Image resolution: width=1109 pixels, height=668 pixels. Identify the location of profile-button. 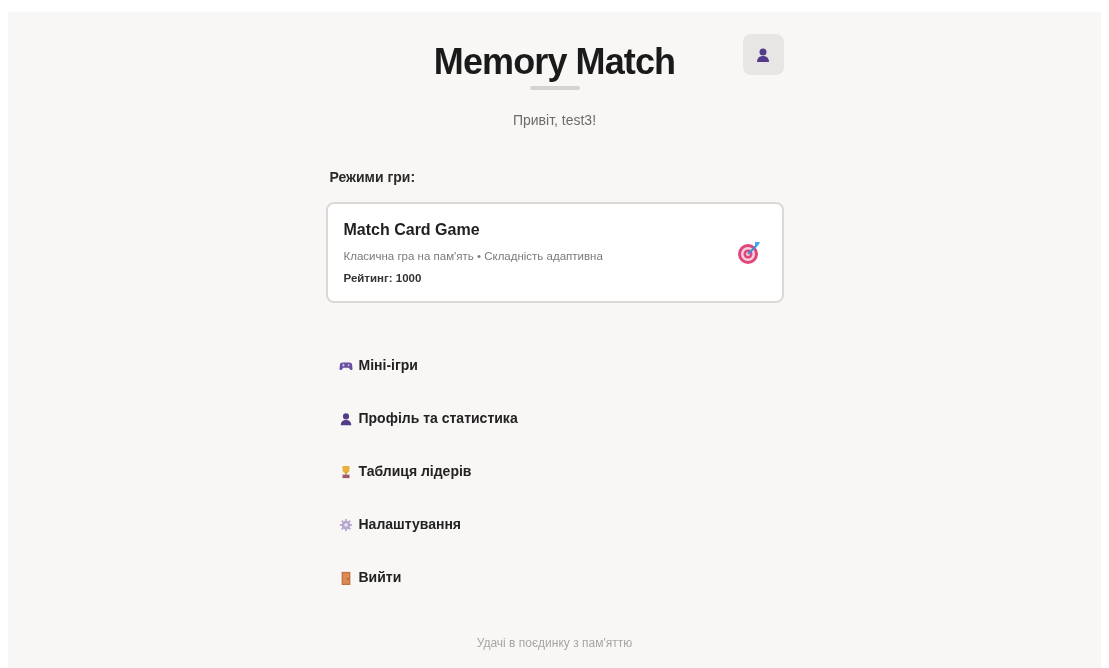
(763, 54).